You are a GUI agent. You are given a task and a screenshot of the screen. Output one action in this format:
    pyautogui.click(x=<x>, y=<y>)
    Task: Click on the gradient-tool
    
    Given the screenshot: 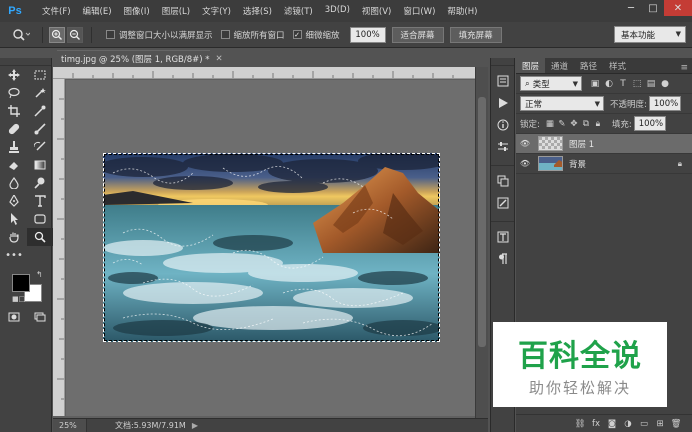 What is the action you would take?
    pyautogui.click(x=40, y=165)
    